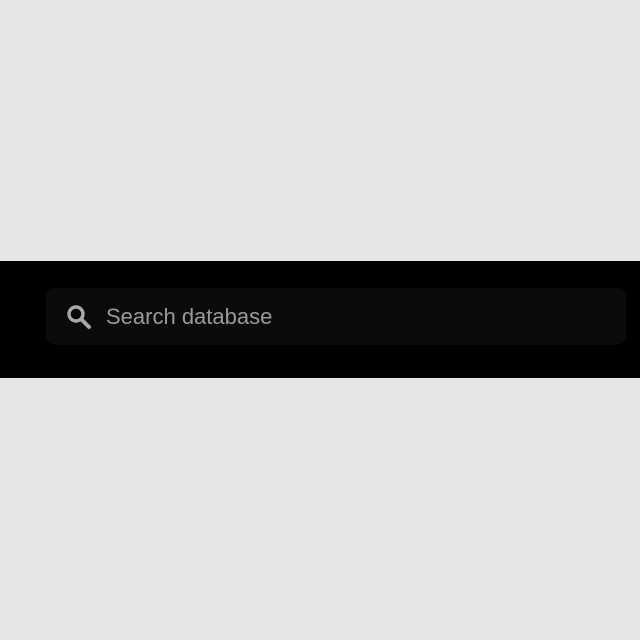 This screenshot has height=640, width=640. Describe the element at coordinates (79, 317) in the screenshot. I see `search-icon` at that location.